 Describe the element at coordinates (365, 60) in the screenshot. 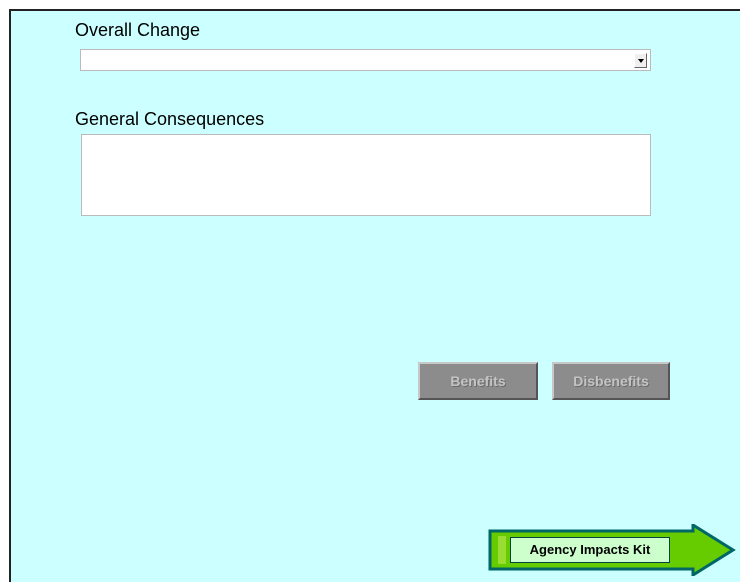

I see `overall-change-combo` at that location.